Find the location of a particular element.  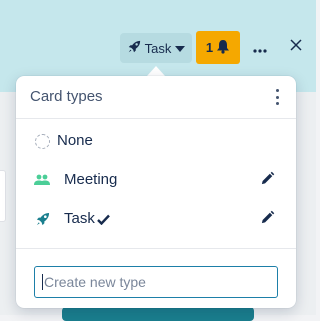

edit-meeting-button is located at coordinates (268, 179).